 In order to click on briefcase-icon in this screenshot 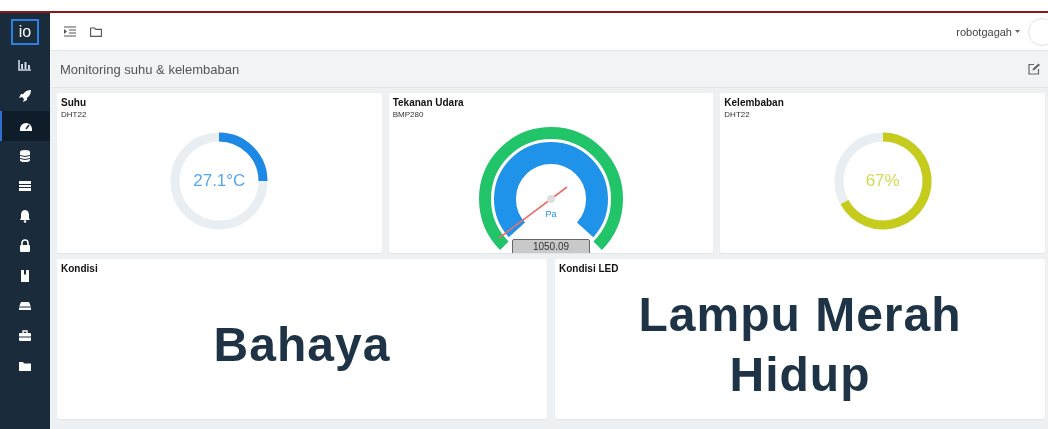, I will do `click(25, 336)`.